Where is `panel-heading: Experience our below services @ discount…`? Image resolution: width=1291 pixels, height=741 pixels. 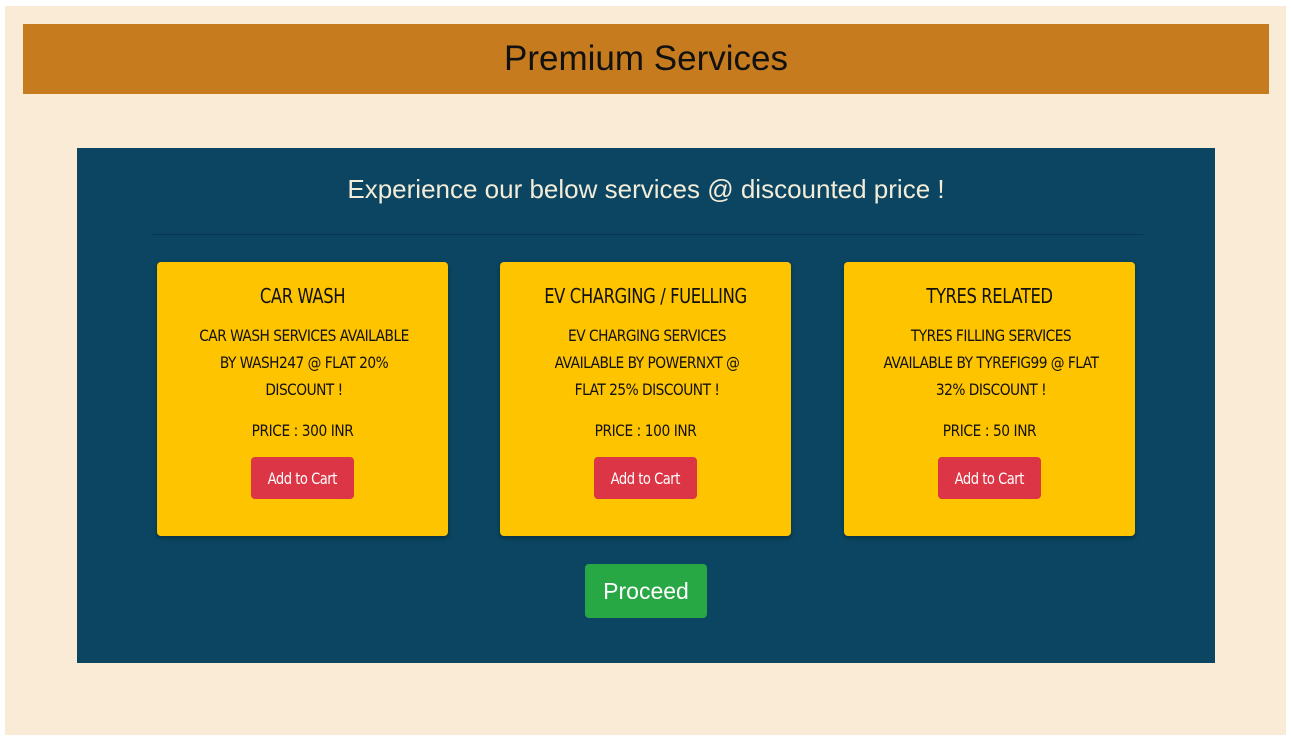
panel-heading: Experience our below services @ discount… is located at coordinates (646, 189).